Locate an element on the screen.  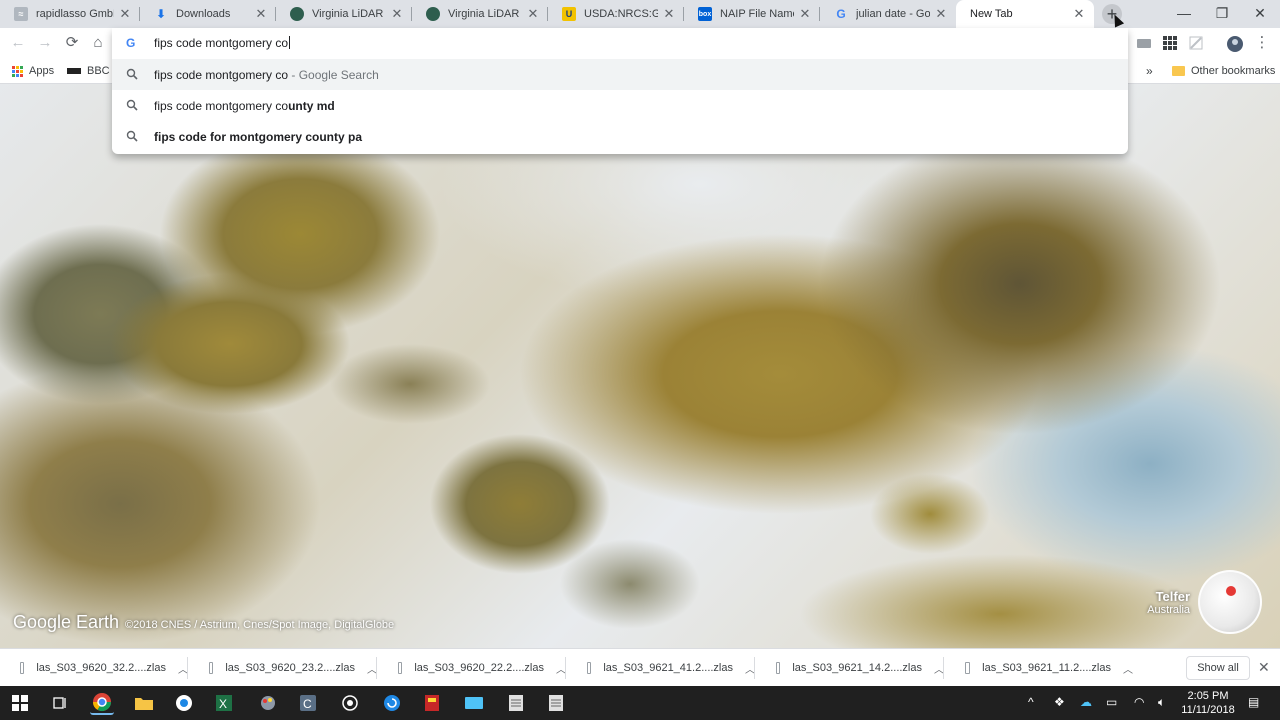
suggestion-item: fips code for montgomery county pa is located at coordinates (620, 136).